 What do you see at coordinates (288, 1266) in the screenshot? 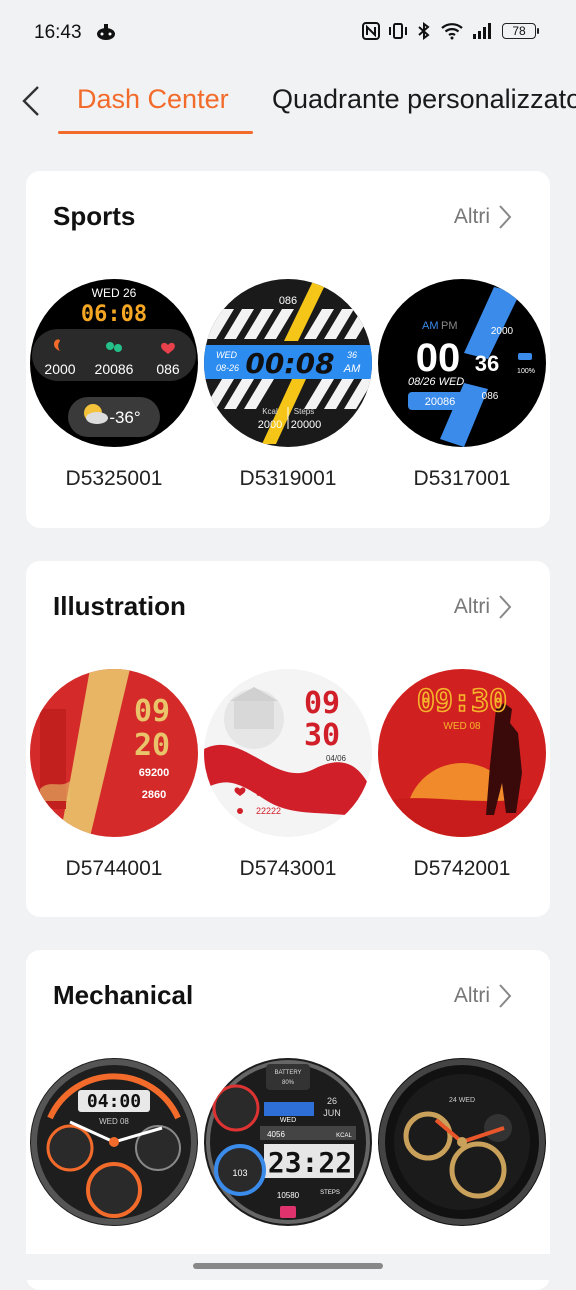
I see `home-indicator` at bounding box center [288, 1266].